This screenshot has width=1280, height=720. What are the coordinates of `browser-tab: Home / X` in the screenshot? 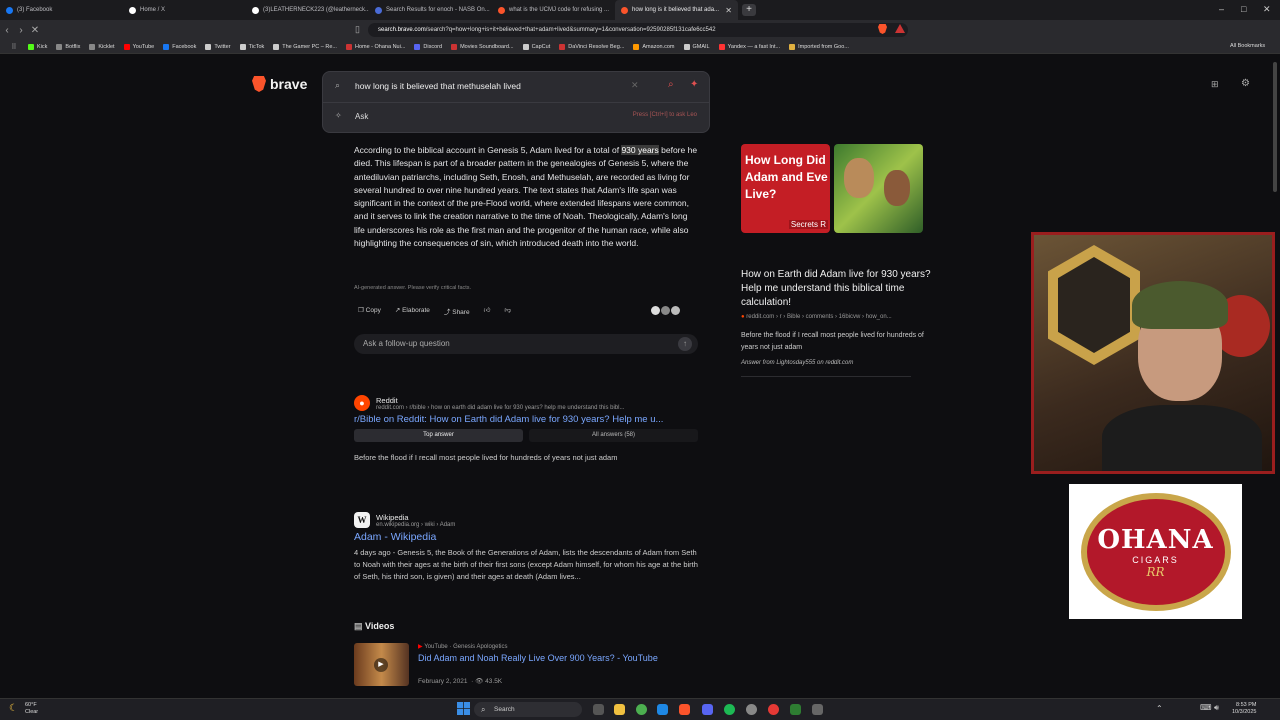 It's located at (184, 10).